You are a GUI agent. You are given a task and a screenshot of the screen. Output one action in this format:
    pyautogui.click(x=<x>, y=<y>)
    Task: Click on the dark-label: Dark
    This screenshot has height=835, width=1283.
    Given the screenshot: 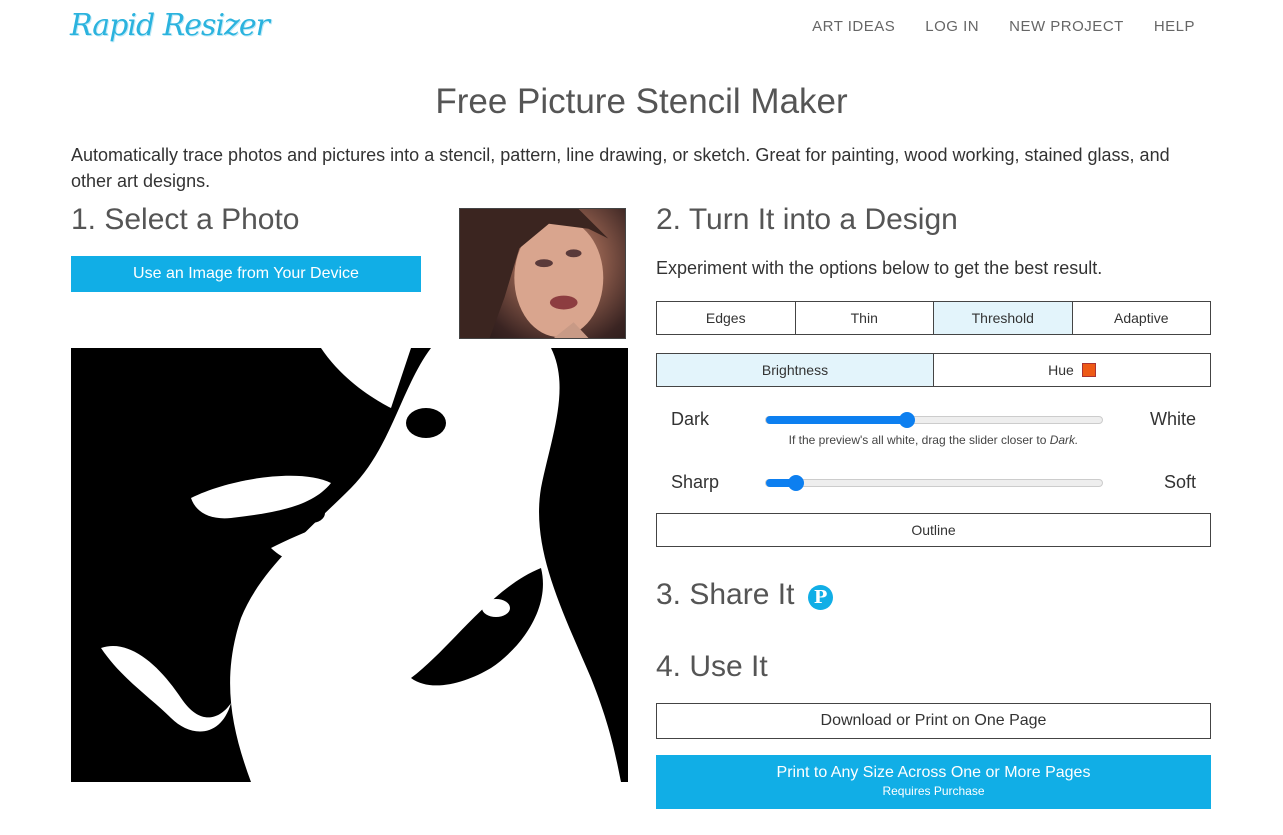 What is the action you would take?
    pyautogui.click(x=690, y=419)
    